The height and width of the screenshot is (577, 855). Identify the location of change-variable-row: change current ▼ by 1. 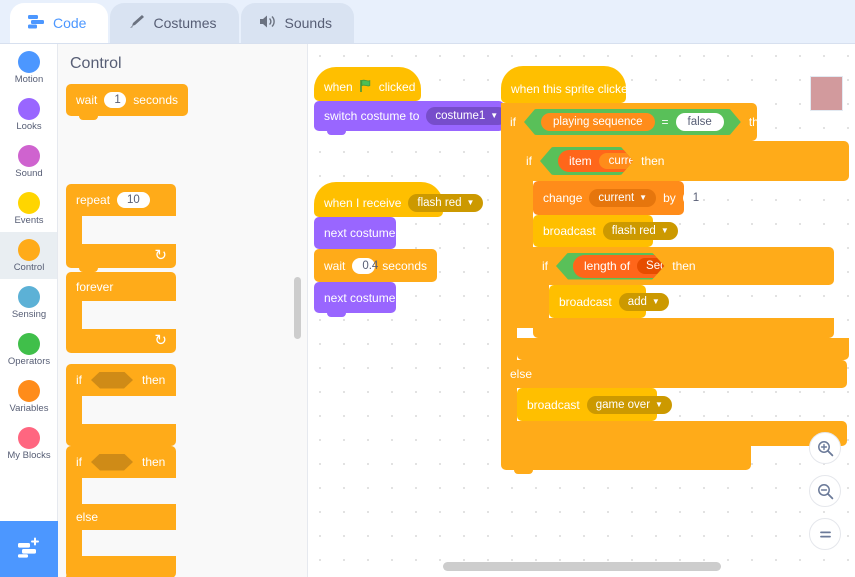
(618, 198).